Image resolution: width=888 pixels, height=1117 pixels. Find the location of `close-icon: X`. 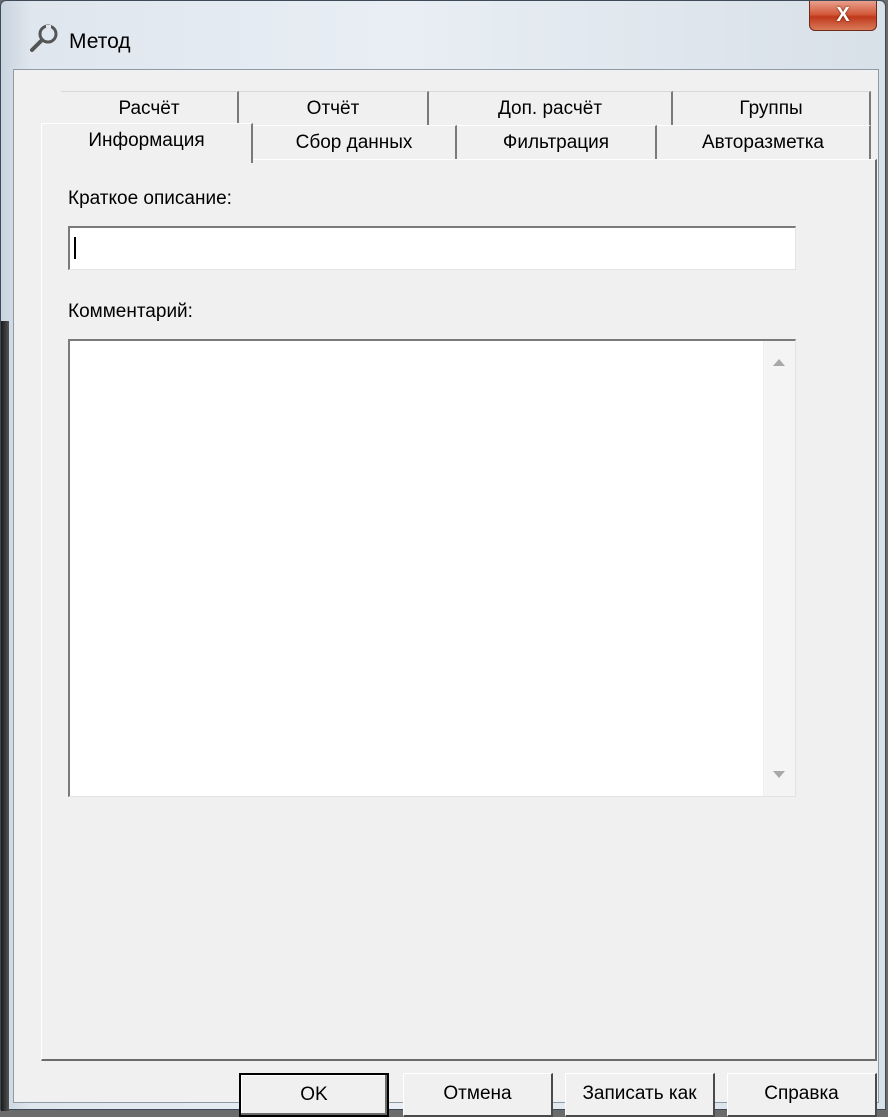

close-icon: X is located at coordinates (843, 15).